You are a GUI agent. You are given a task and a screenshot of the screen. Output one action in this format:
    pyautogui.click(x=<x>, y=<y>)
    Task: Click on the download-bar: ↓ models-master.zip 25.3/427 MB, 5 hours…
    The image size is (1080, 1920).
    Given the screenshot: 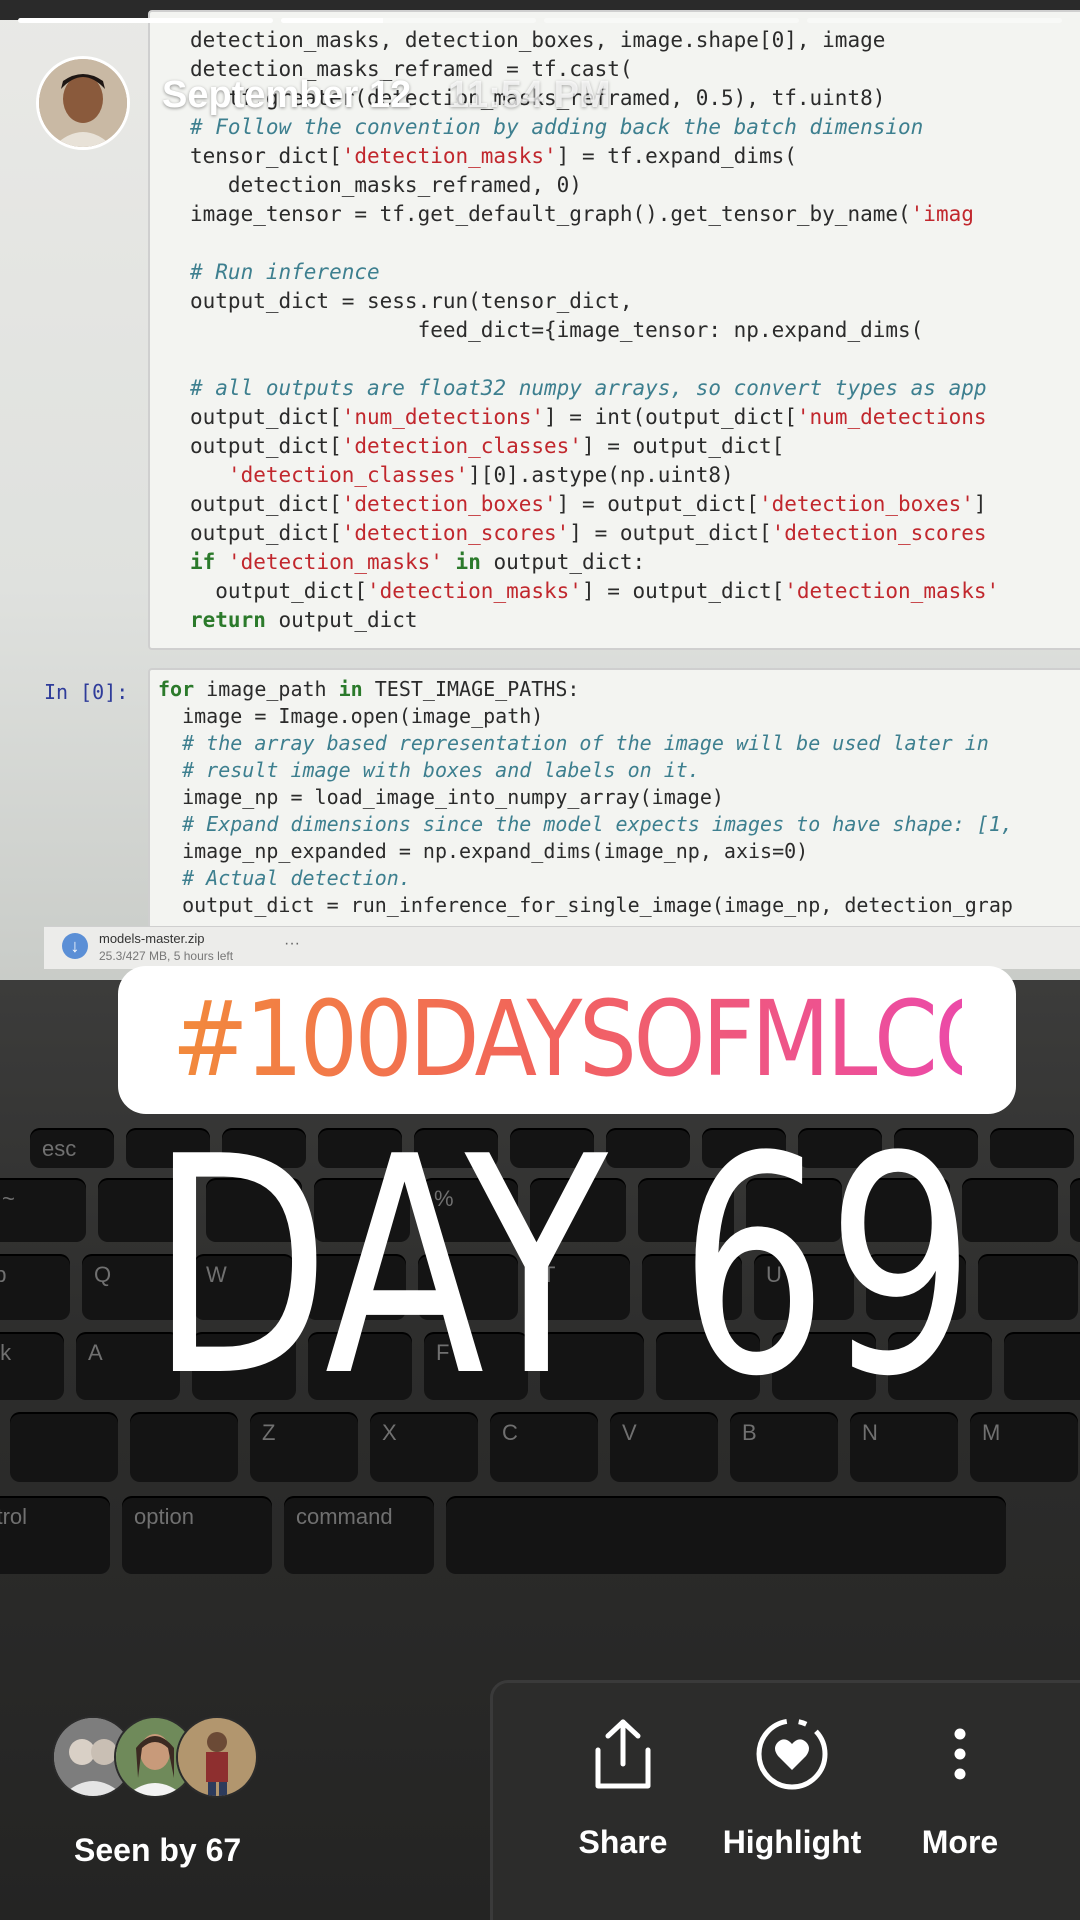 What is the action you would take?
    pyautogui.click(x=562, y=947)
    